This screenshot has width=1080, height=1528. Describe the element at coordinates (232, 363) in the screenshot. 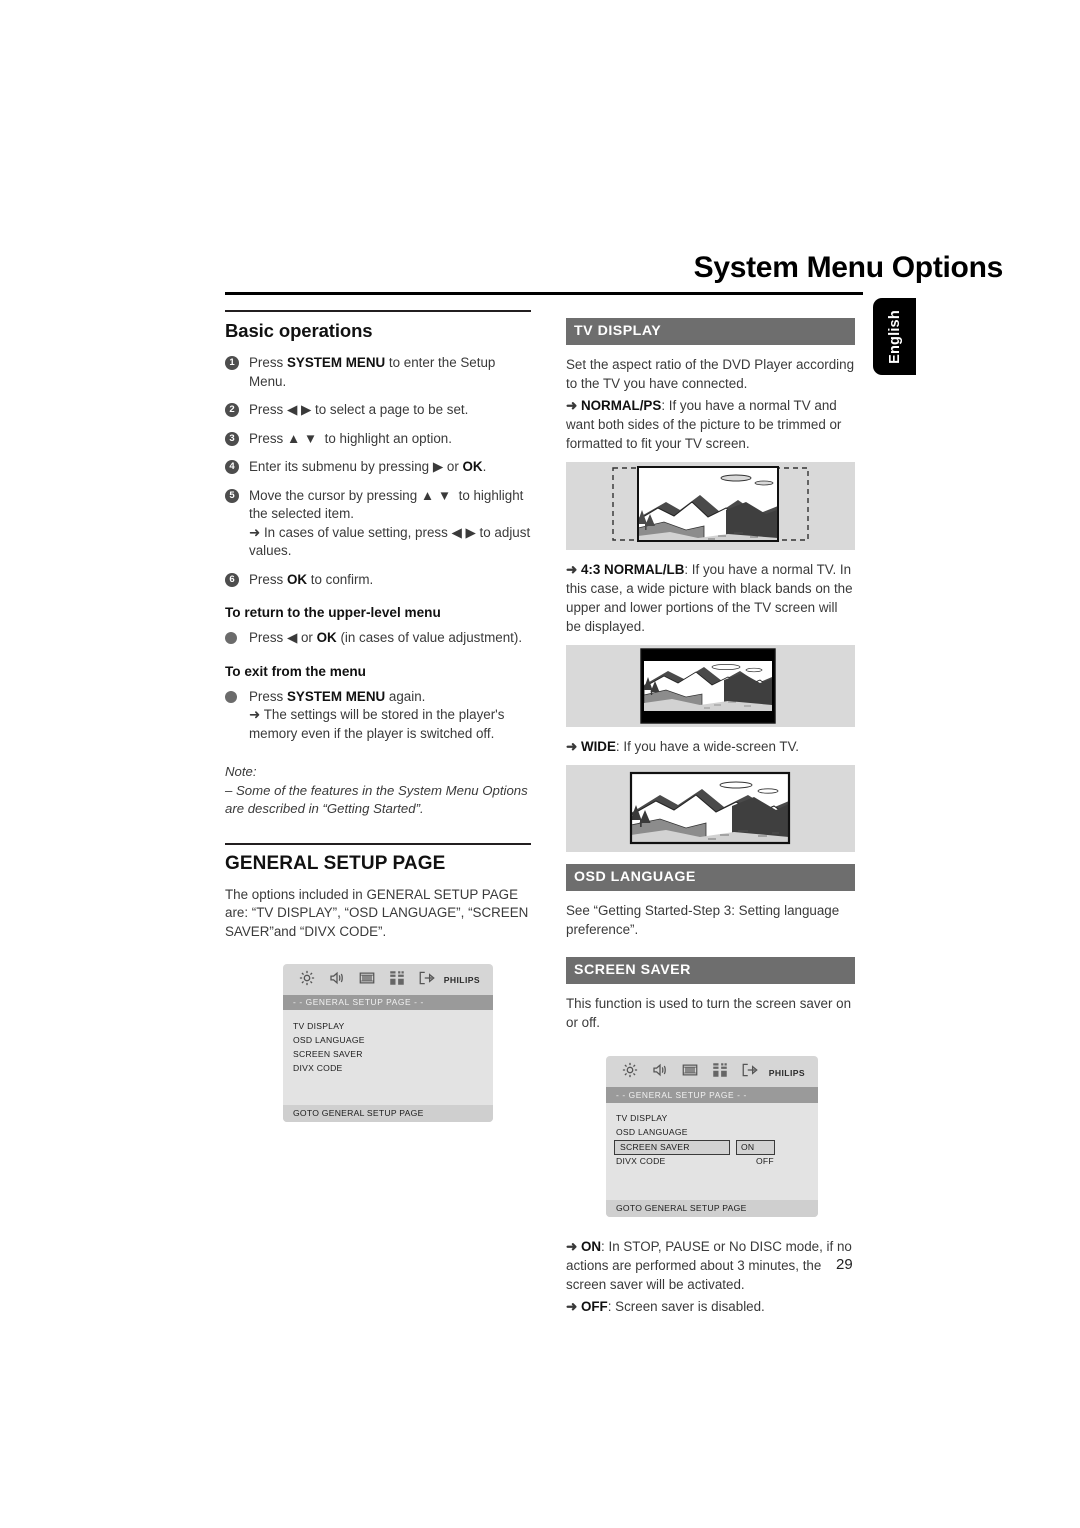

I see `step-number: 1` at that location.